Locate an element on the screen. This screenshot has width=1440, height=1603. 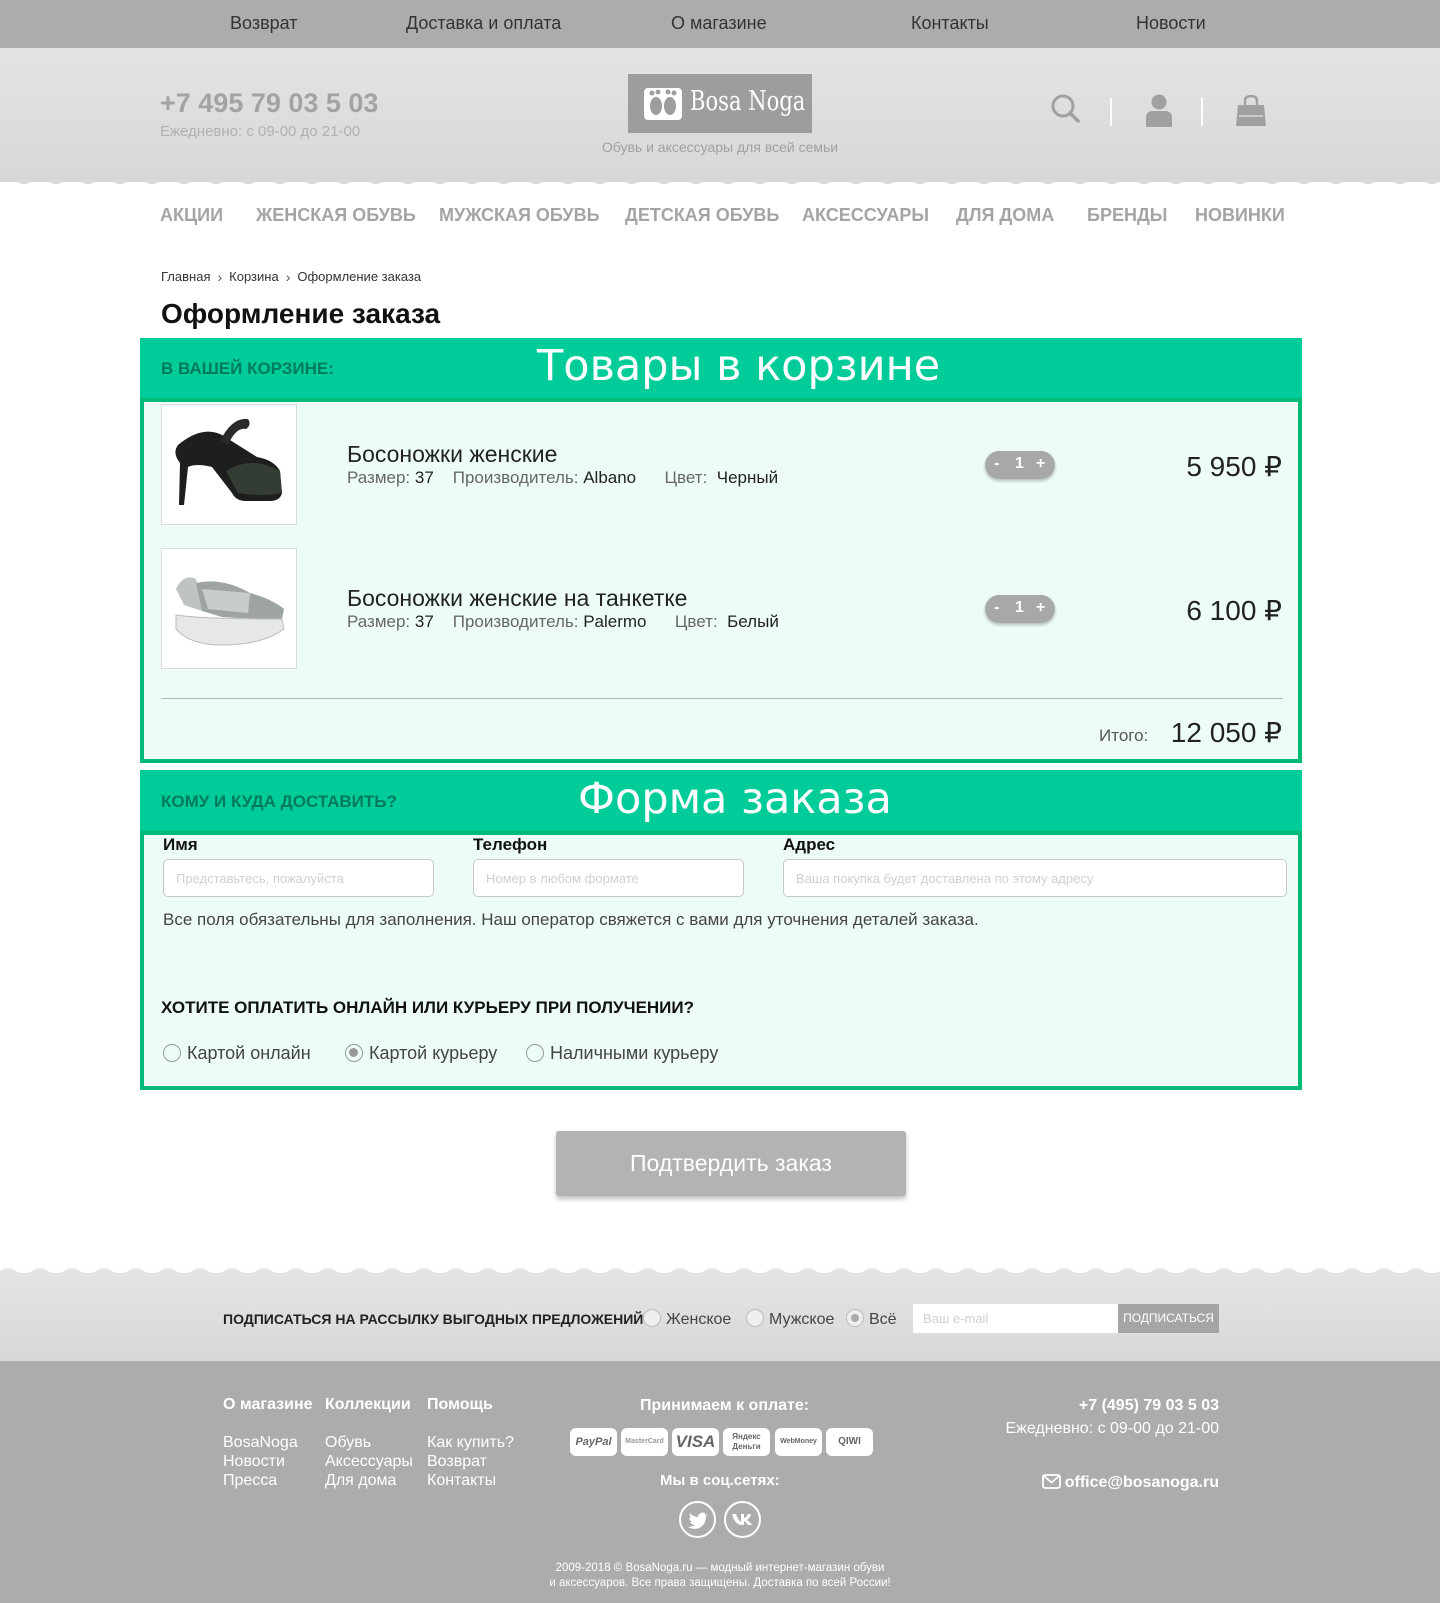
top-nav-link-contacts: Контакты is located at coordinates (950, 23).